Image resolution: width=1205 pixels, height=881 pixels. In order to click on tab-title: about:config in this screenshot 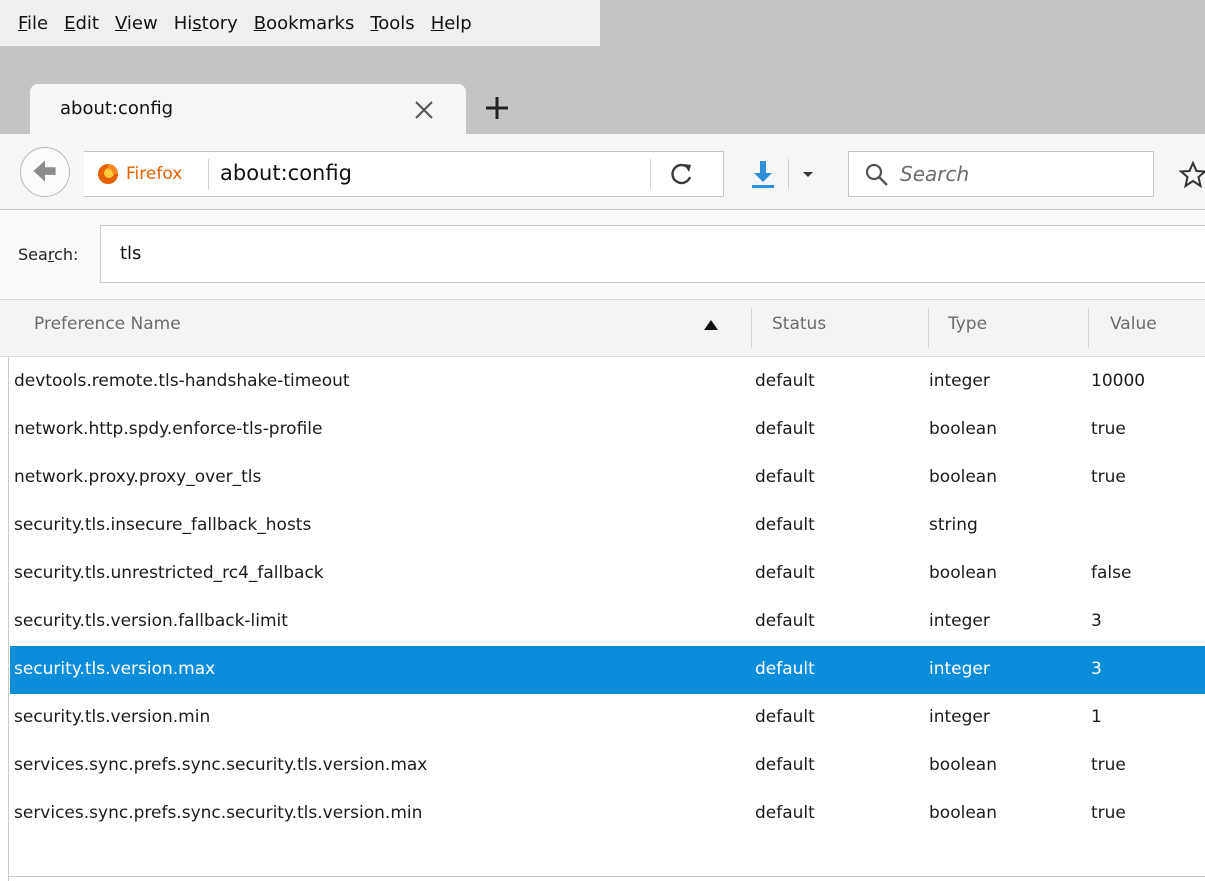, I will do `click(117, 108)`.